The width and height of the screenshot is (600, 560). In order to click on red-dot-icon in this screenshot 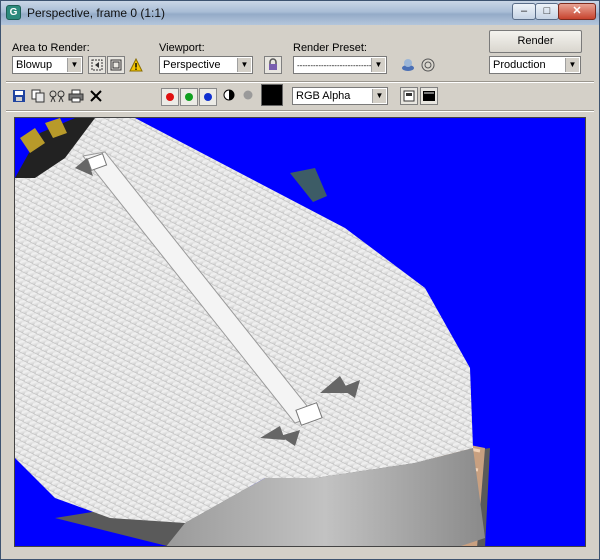, I will do `click(170, 97)`.